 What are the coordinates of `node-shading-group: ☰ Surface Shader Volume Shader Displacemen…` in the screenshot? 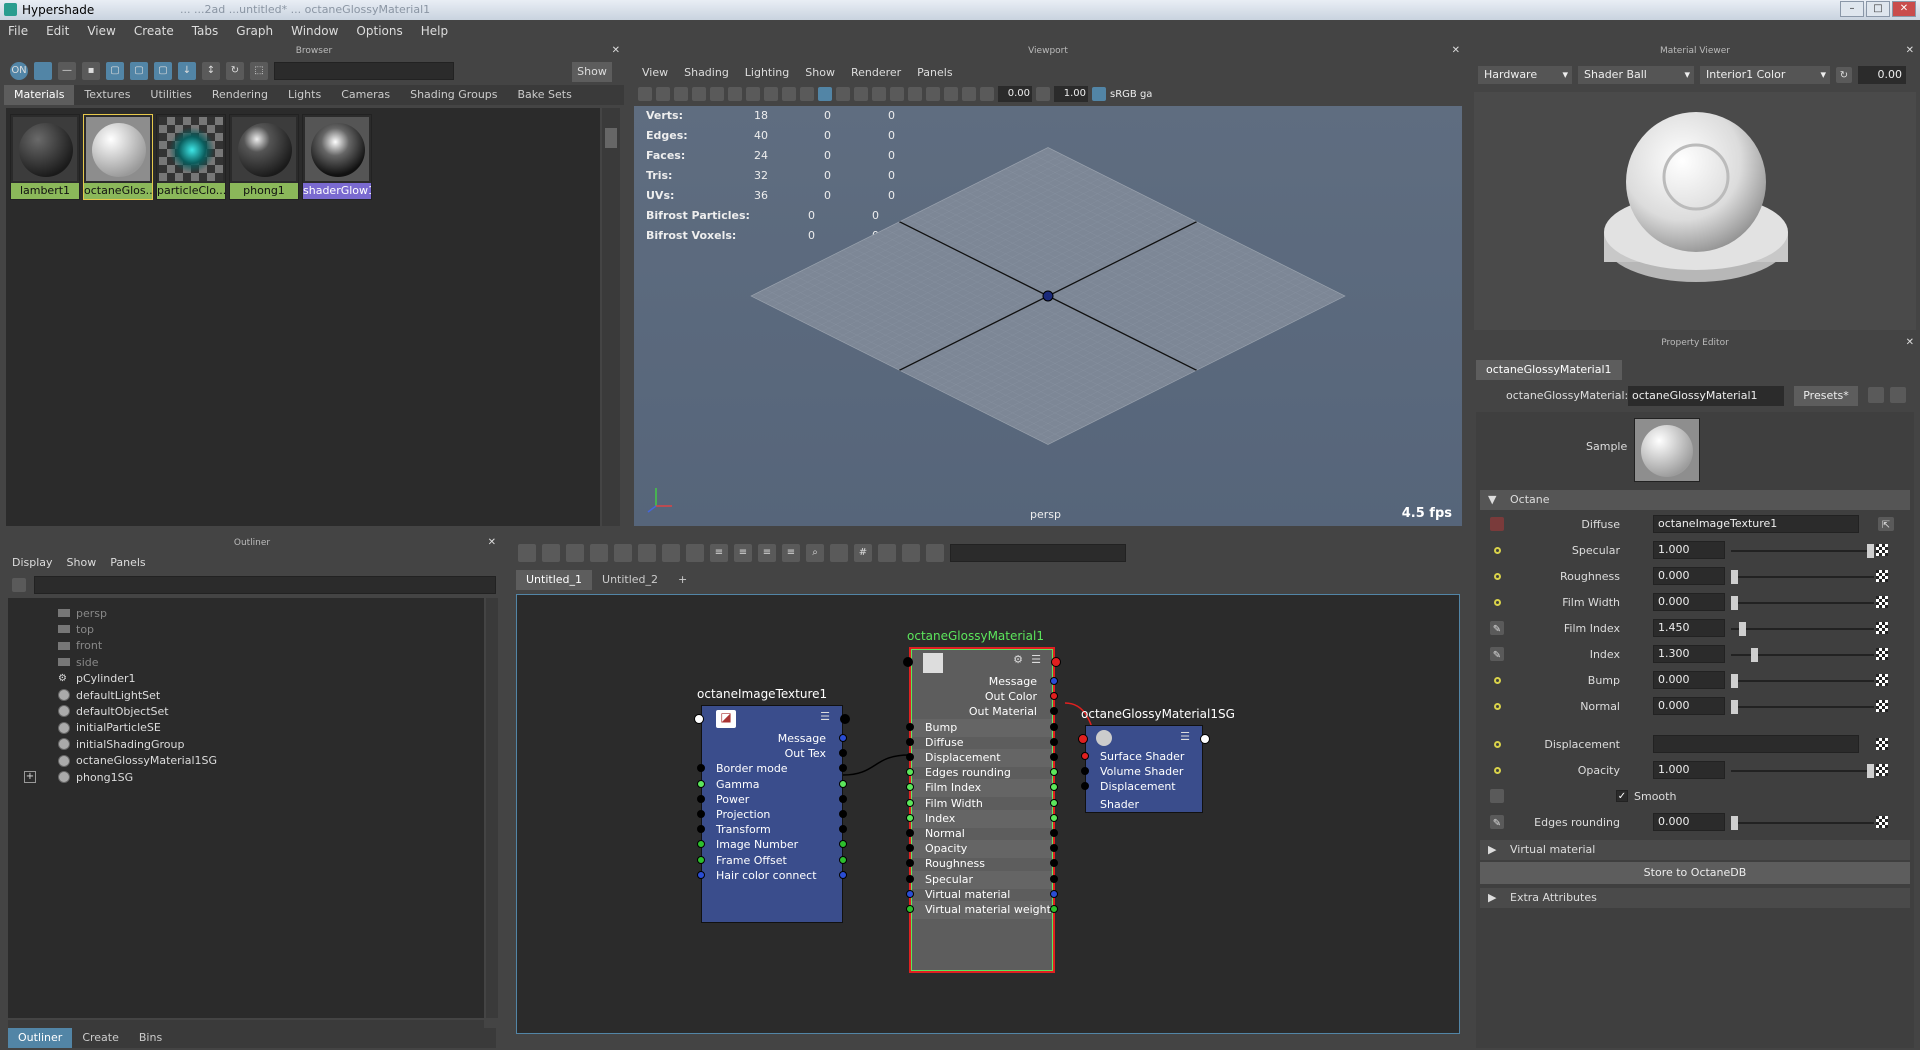 It's located at (1144, 769).